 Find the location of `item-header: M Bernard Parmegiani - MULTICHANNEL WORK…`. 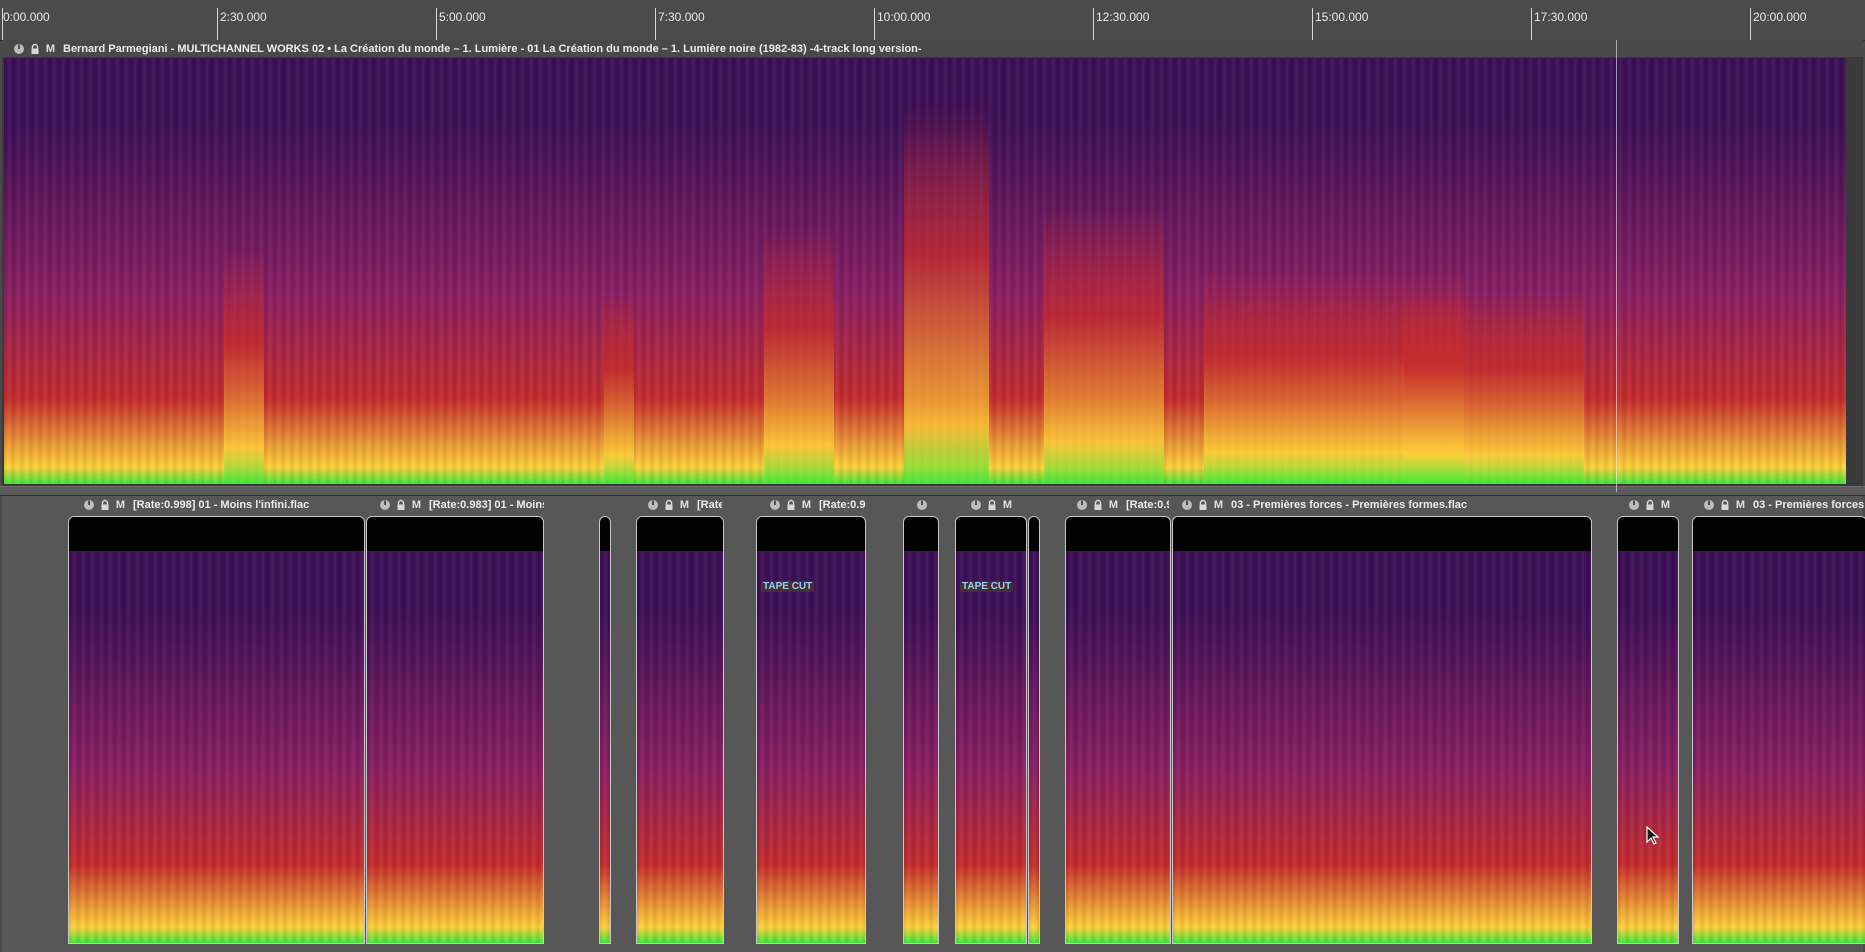

item-header: M Bernard Parmegiani - MULTICHANNEL WORK… is located at coordinates (932, 48).